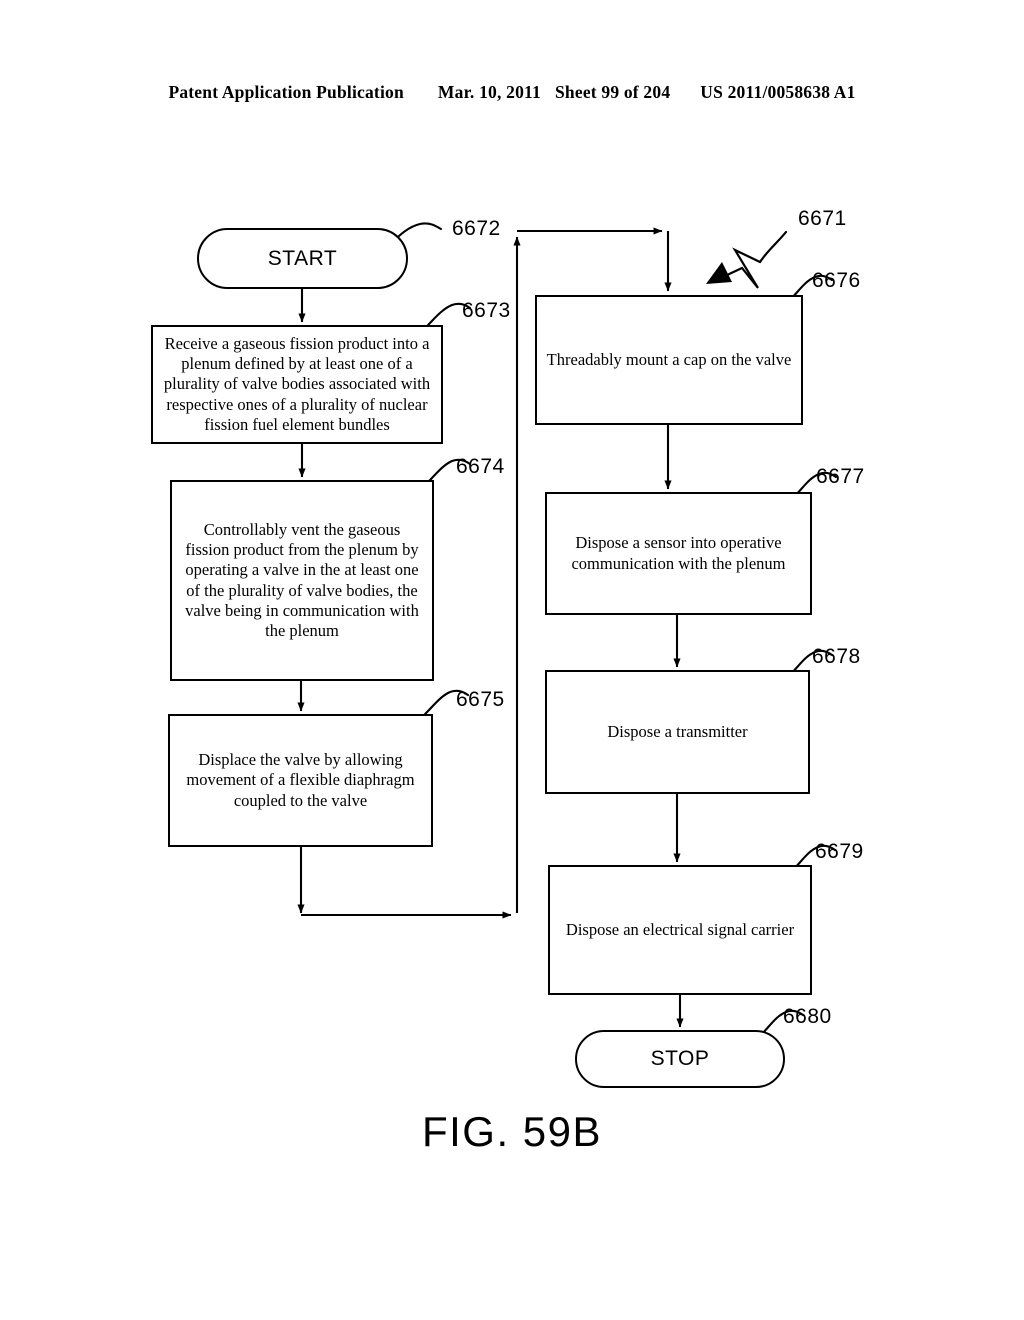 Image resolution: width=1024 pixels, height=1320 pixels. I want to click on node-stop: STOP, so click(680, 1059).